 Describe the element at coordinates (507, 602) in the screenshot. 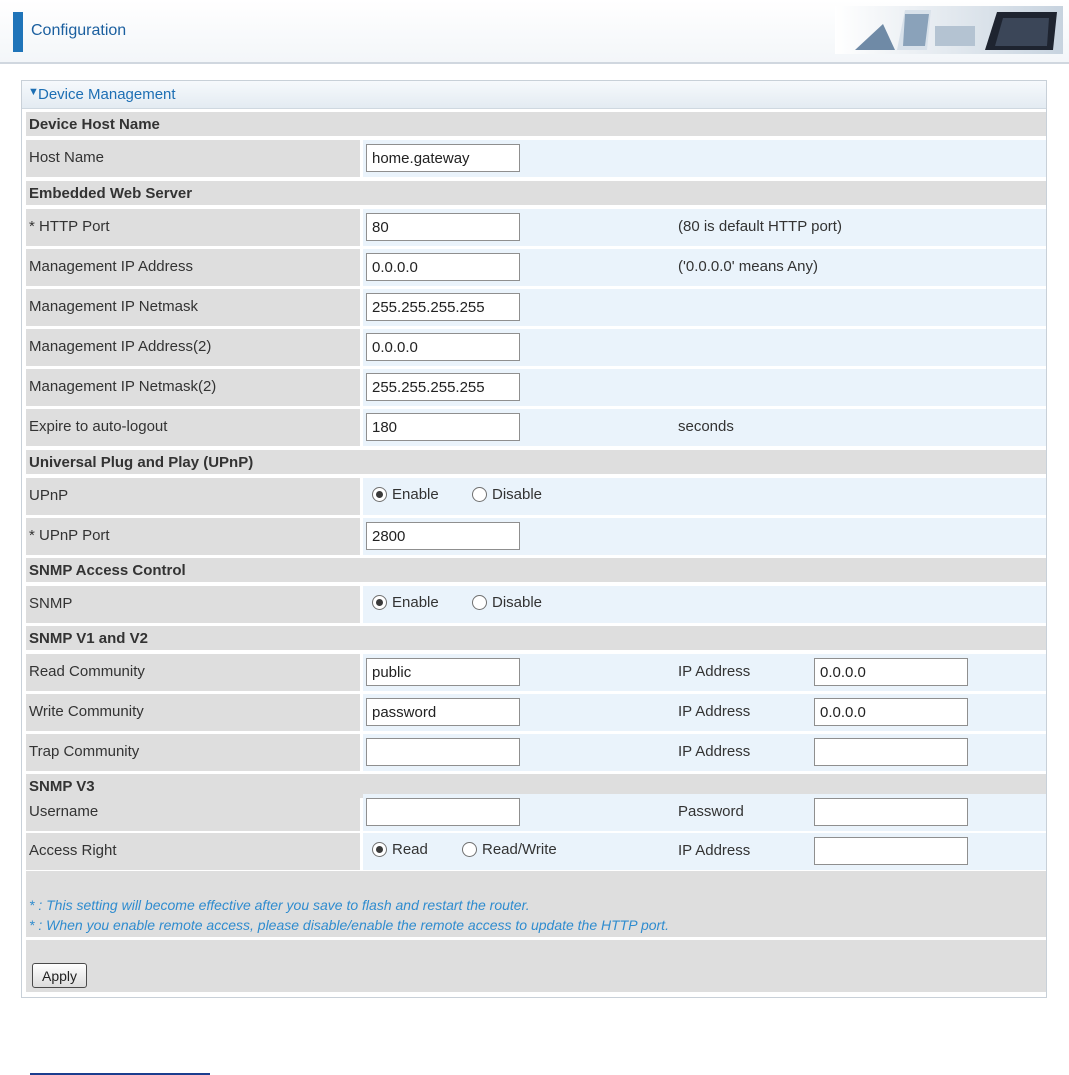

I see `snmp-disable-radio: Disable` at that location.